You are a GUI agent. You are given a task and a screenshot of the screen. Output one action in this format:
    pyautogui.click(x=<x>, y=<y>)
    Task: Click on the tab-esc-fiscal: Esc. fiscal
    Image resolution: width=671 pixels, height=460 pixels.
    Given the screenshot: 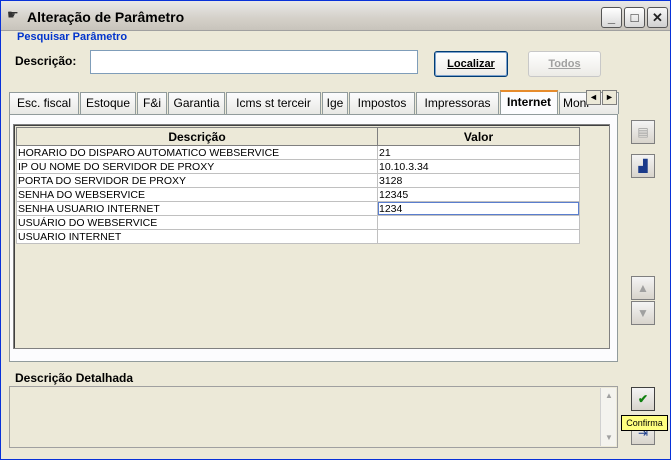 What is the action you would take?
    pyautogui.click(x=44, y=103)
    